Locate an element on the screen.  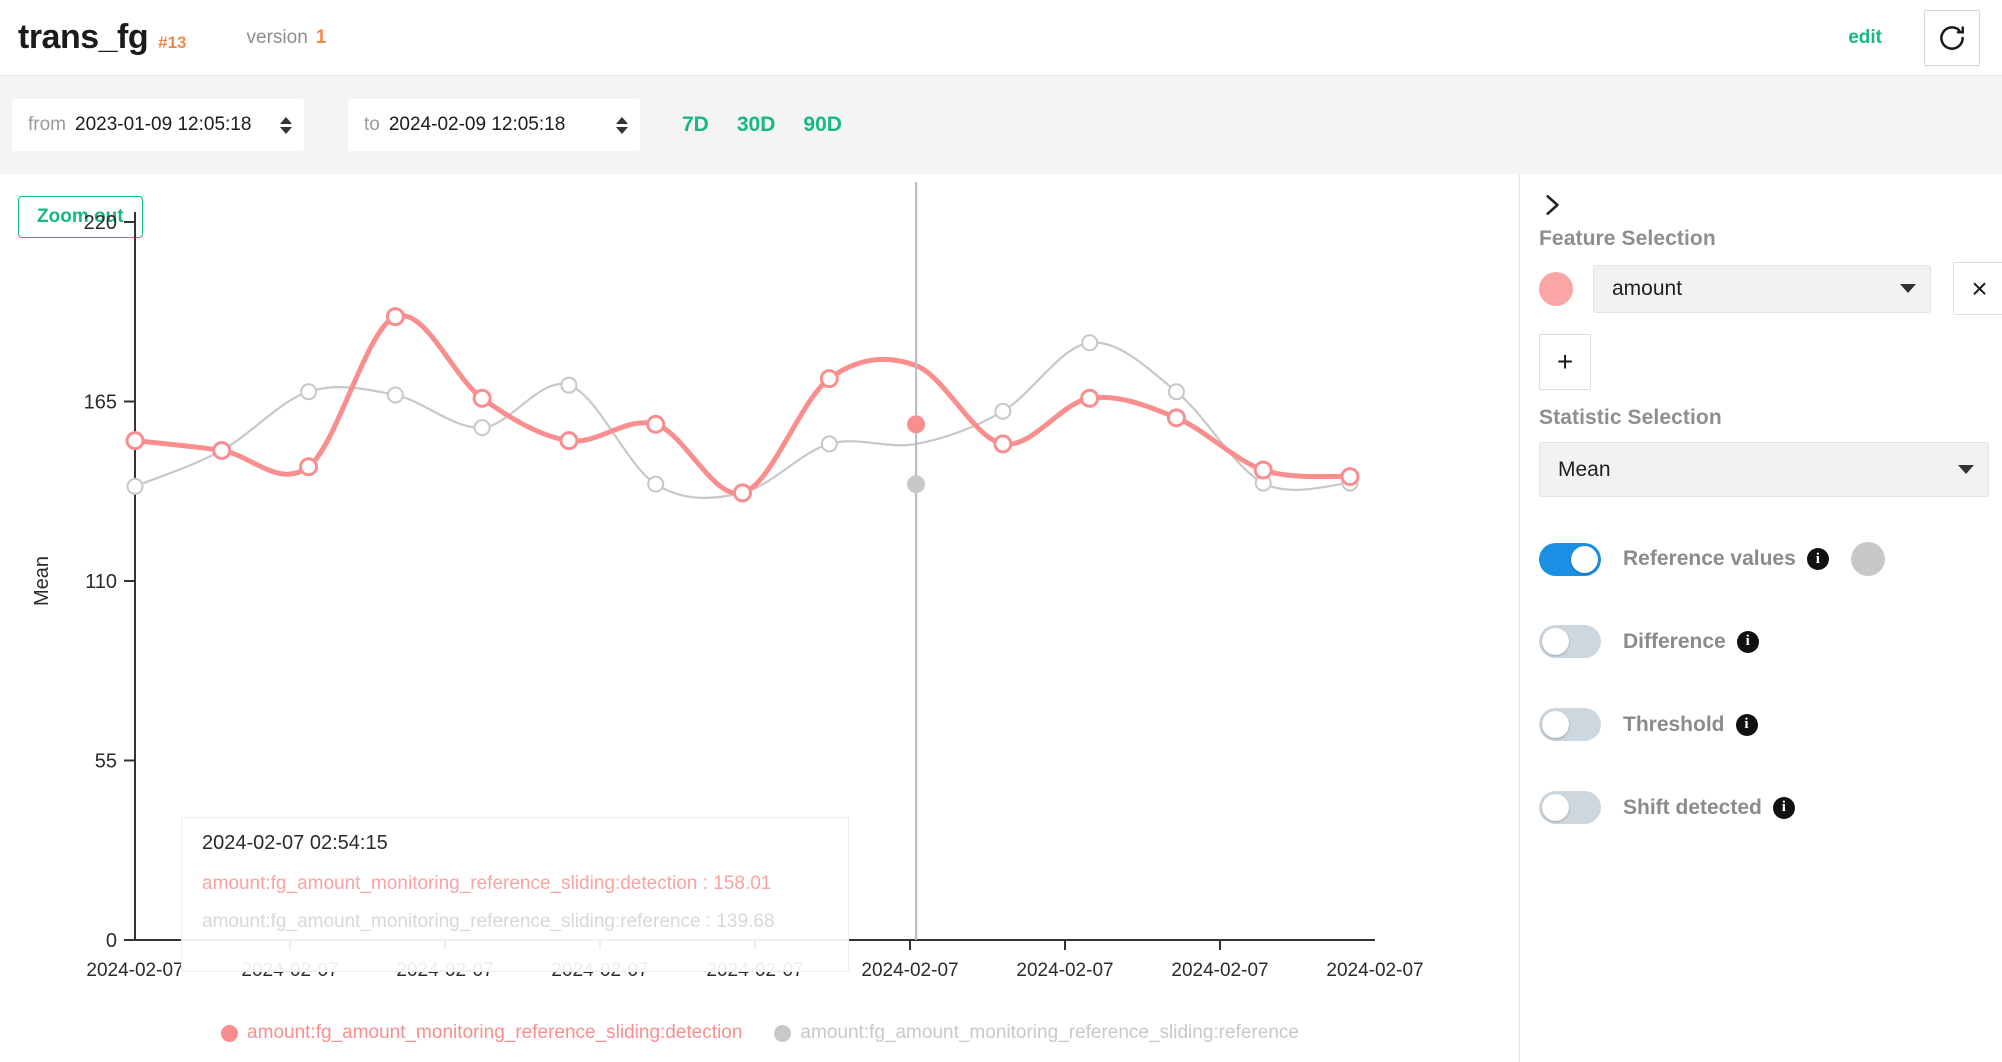
legend-color-swatch-detection is located at coordinates (230, 1033).